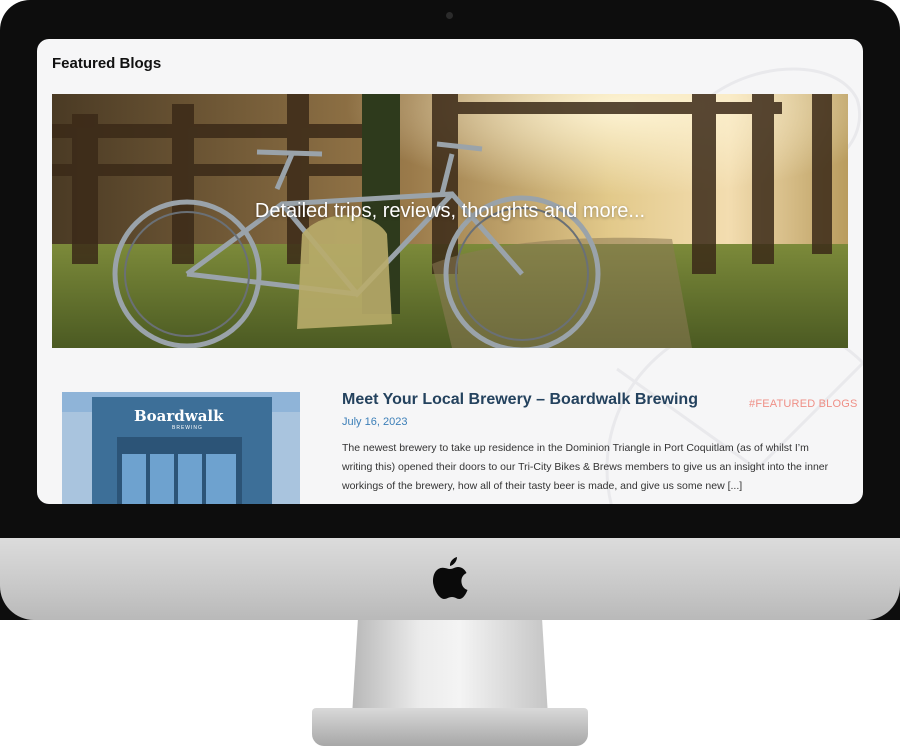 The width and height of the screenshot is (900, 746). I want to click on camera-dot, so click(449, 15).